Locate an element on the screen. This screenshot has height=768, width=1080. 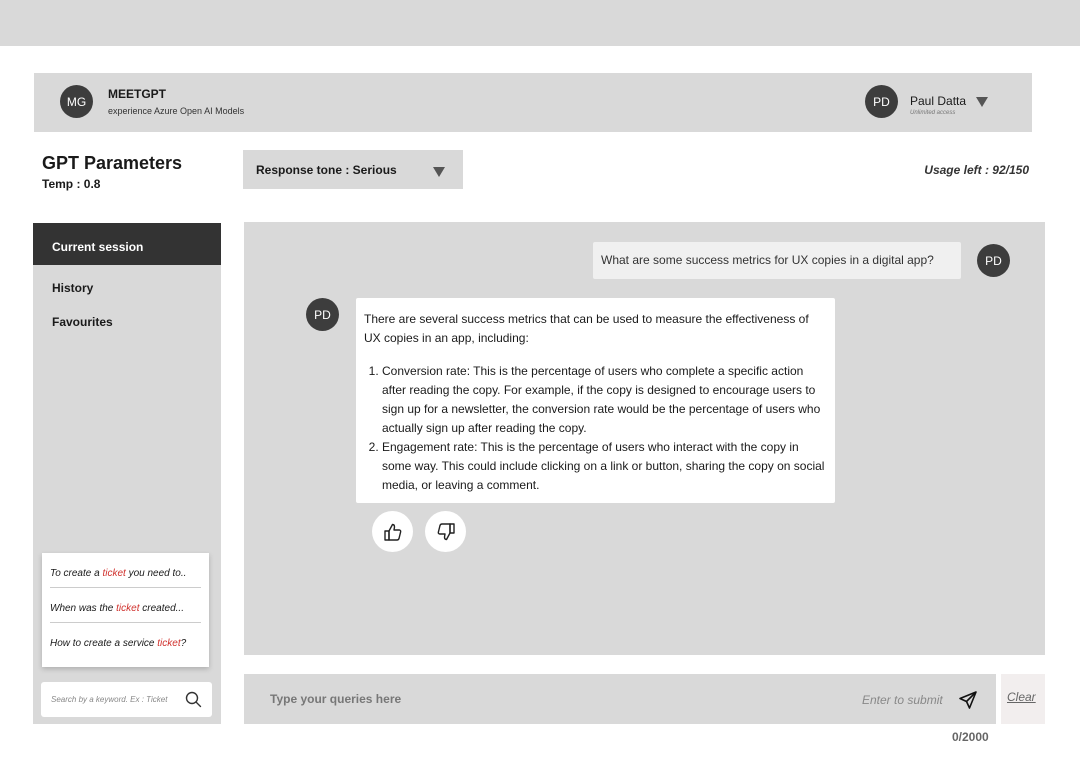
submit-hint: Enter to submit is located at coordinates (902, 700).